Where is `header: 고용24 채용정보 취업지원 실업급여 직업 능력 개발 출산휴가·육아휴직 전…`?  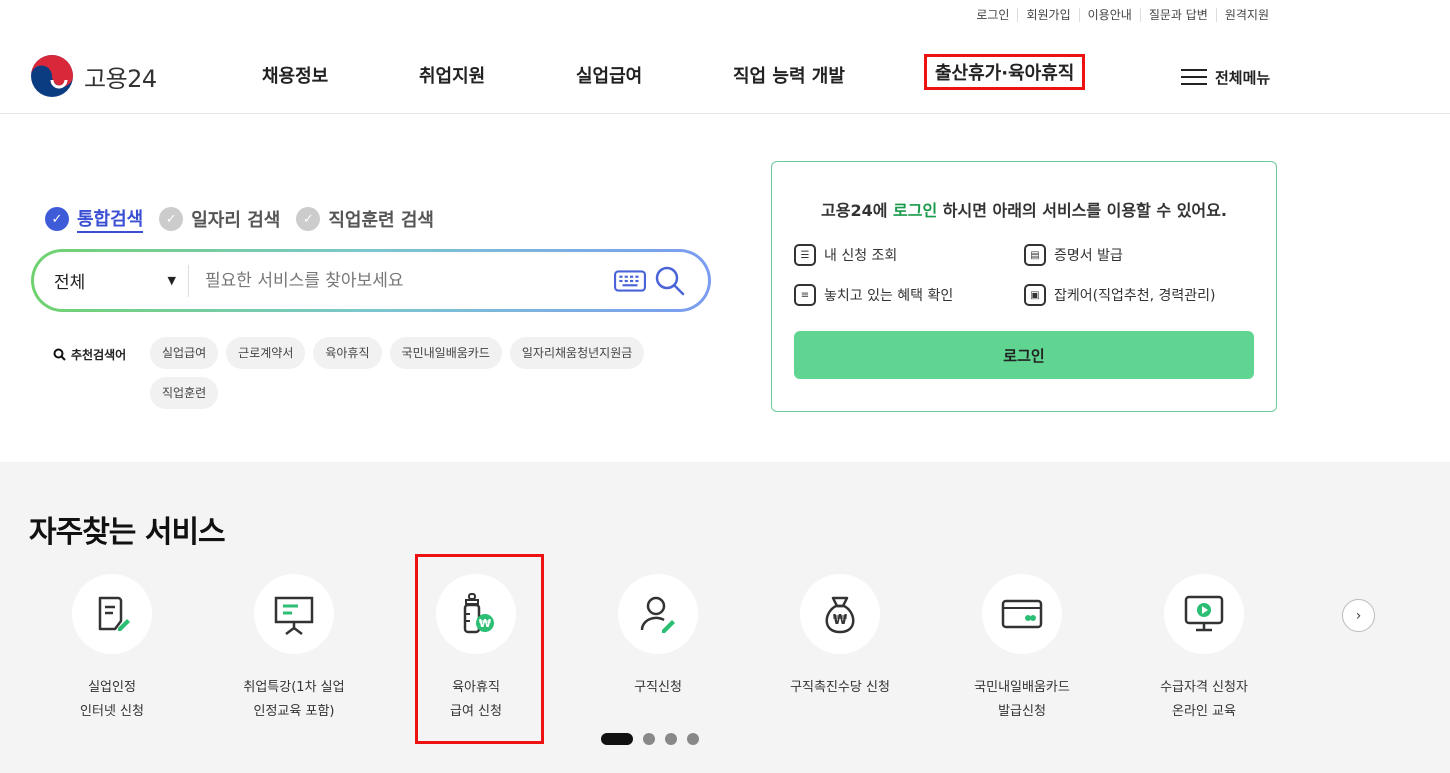
header: 고용24 채용정보 취업지원 실업급여 직업 능력 개발 출산휴가·육아휴직 전… is located at coordinates (725, 77).